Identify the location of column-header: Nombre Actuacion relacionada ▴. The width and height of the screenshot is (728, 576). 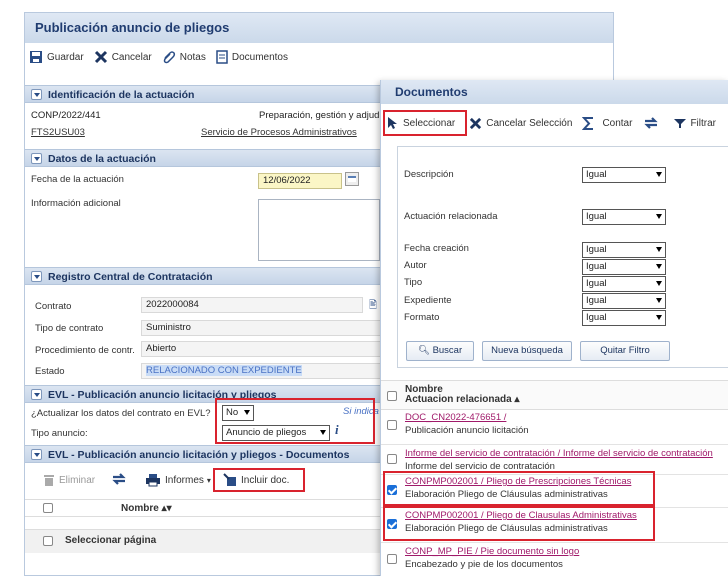
(462, 395).